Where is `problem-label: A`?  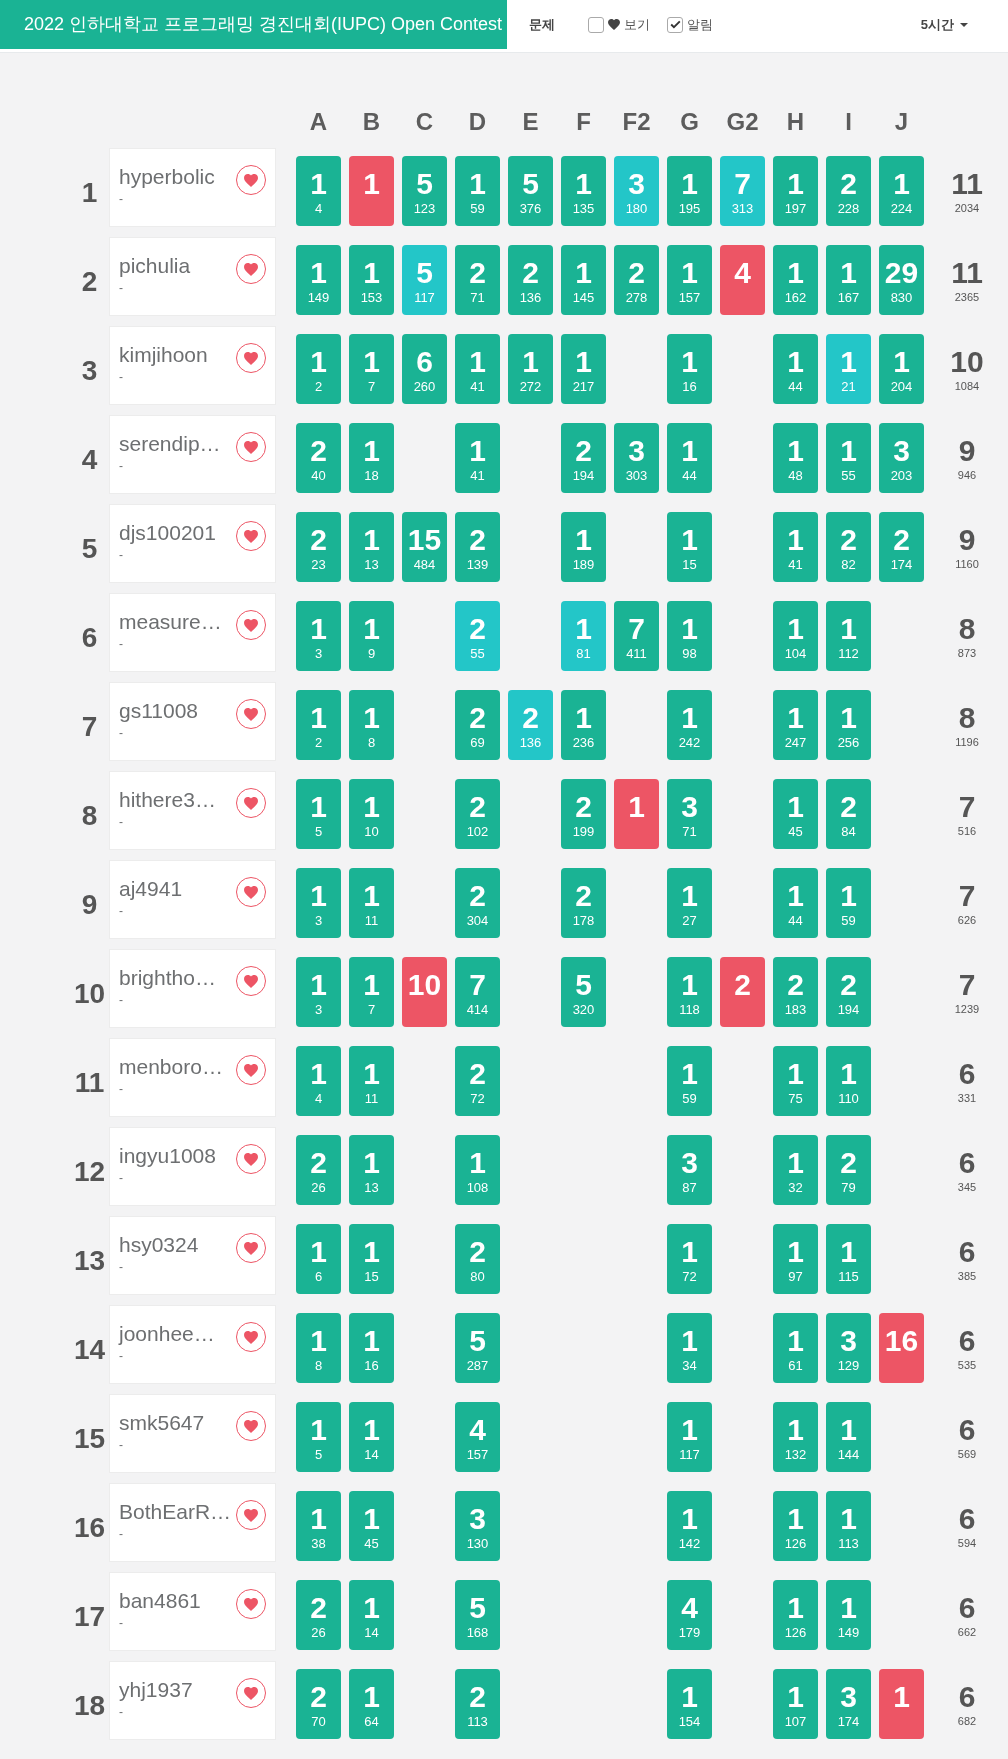 problem-label: A is located at coordinates (318, 122).